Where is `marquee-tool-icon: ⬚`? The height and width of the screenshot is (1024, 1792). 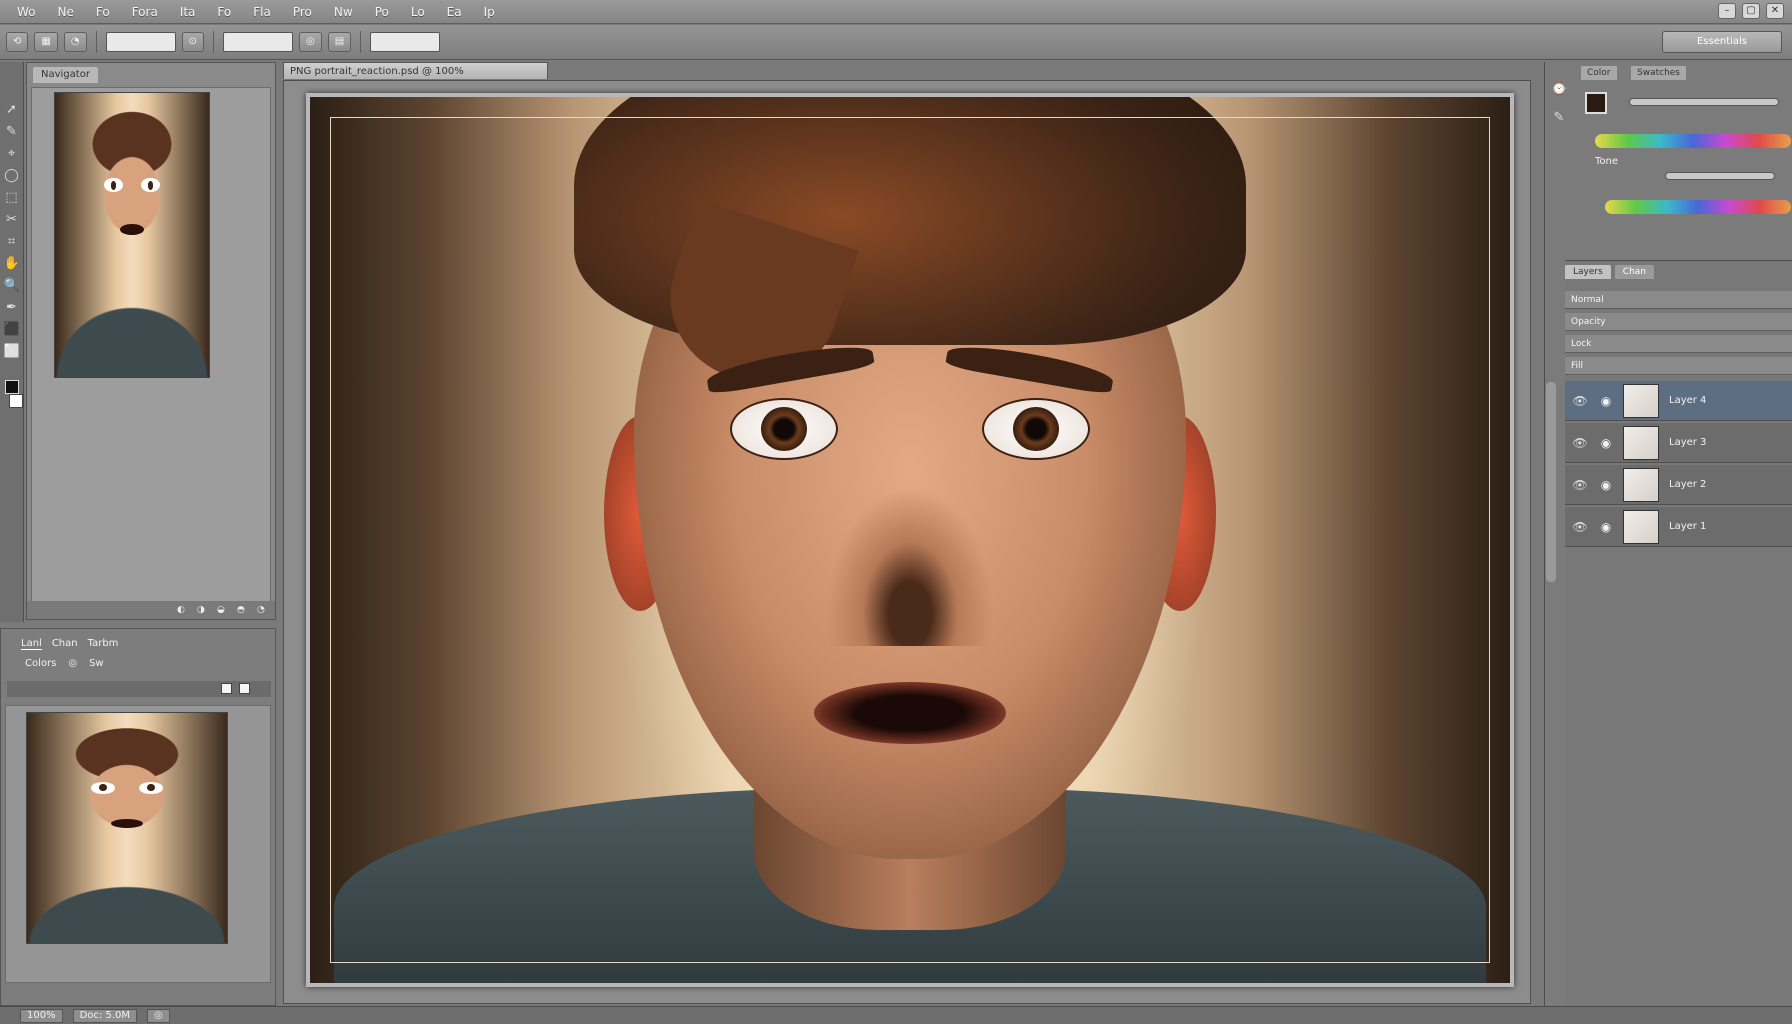
marquee-tool-icon: ⬚ is located at coordinates (12, 198).